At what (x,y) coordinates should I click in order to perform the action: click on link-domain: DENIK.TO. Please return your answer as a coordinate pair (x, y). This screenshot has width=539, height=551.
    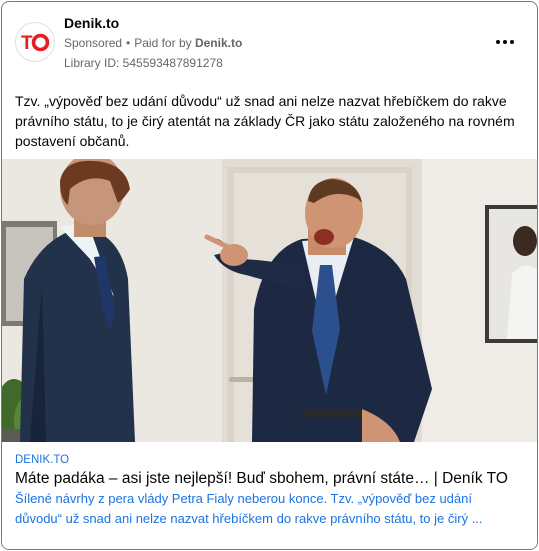
    Looking at the image, I should click on (42, 460).